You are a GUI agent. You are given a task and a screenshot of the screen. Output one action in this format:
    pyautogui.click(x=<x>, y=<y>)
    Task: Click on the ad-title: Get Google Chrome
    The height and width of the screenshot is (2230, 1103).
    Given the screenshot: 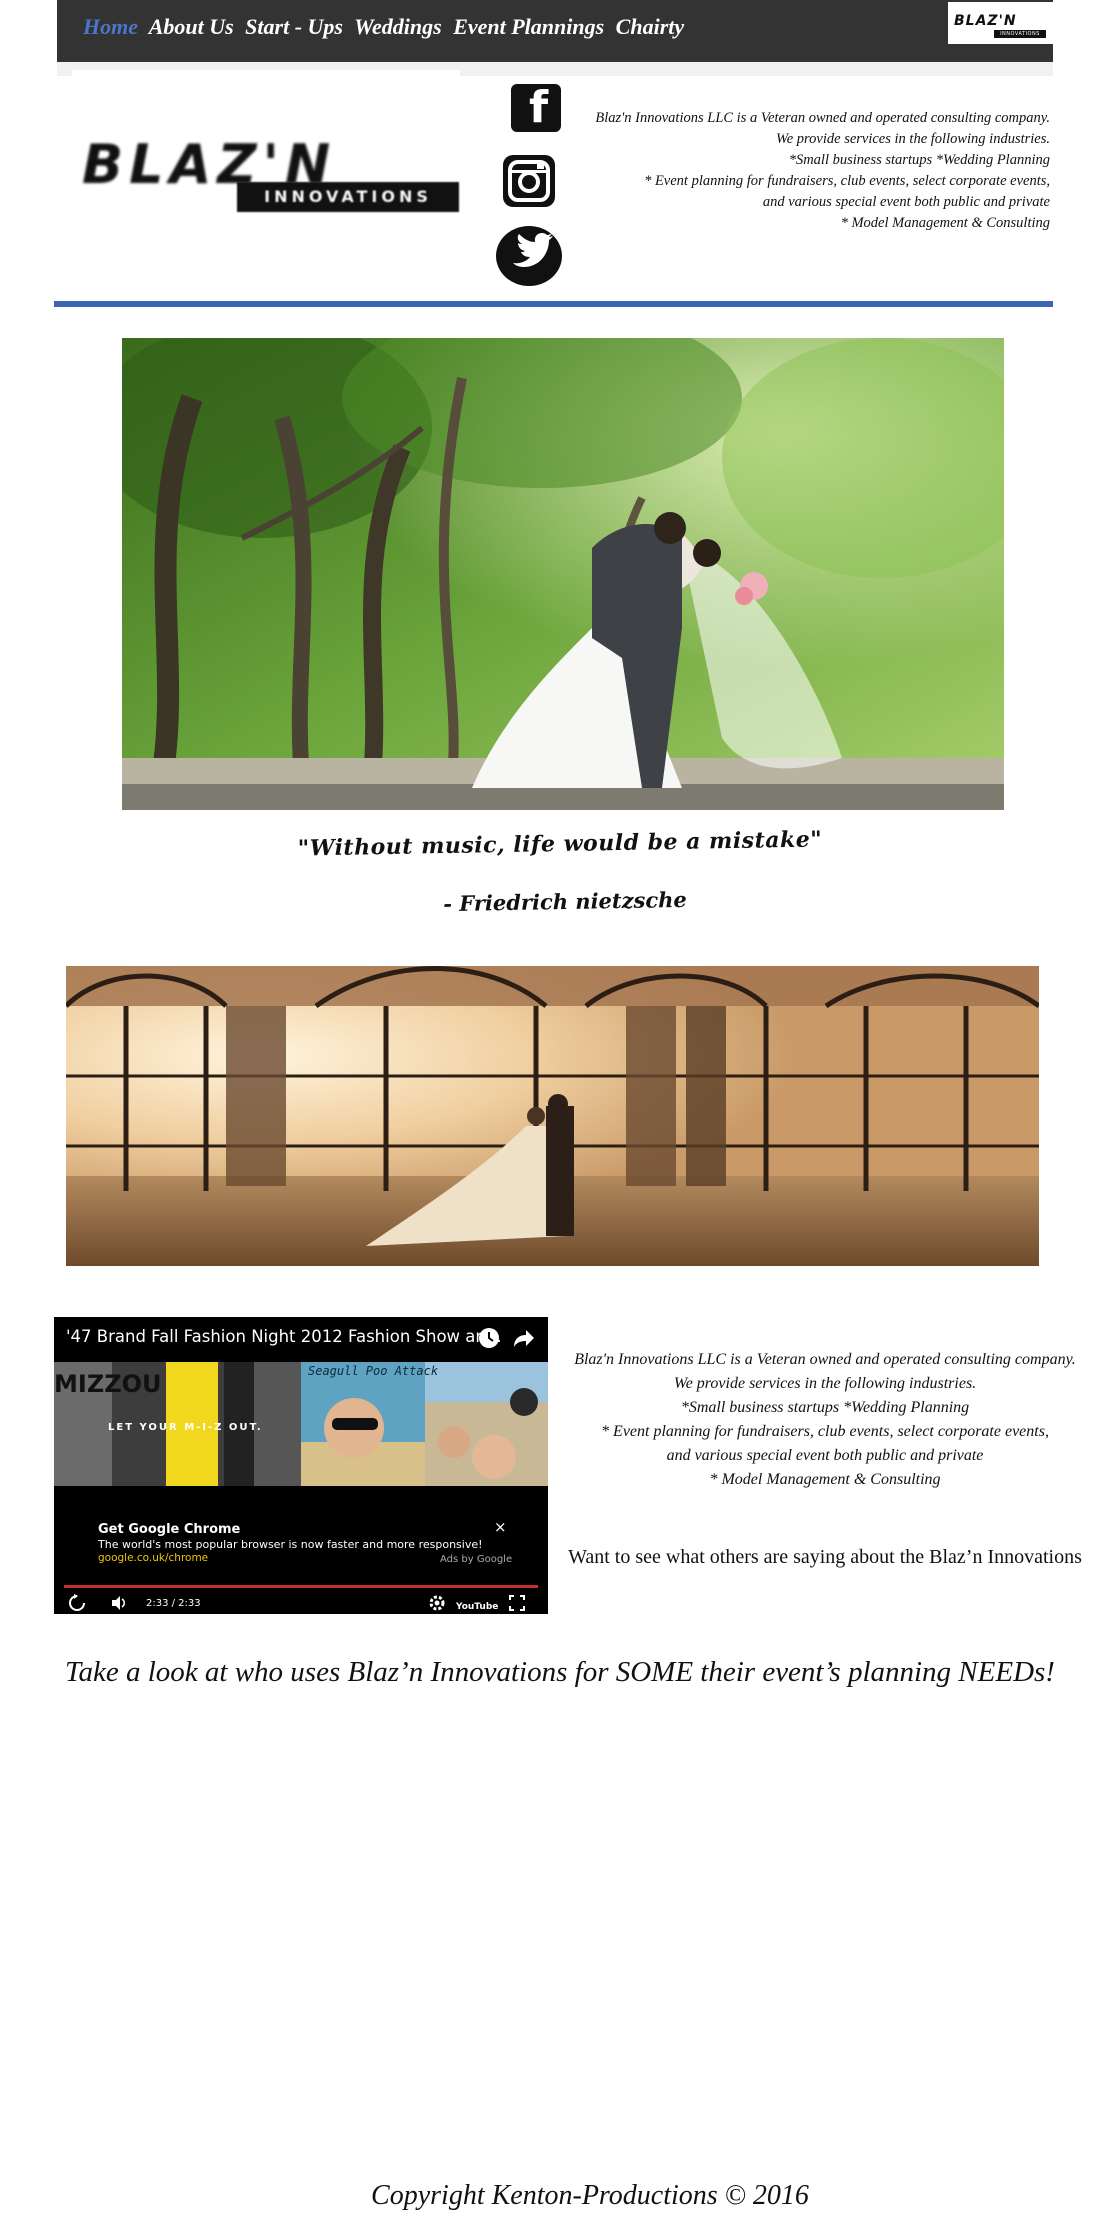 What is the action you would take?
    pyautogui.click(x=169, y=1529)
    